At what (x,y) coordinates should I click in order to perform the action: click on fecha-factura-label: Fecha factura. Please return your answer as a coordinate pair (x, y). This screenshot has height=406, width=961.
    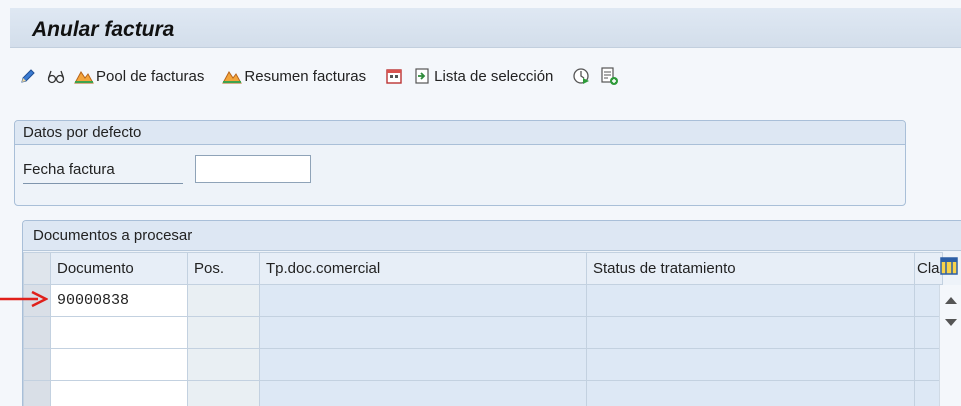
    Looking at the image, I should click on (69, 169).